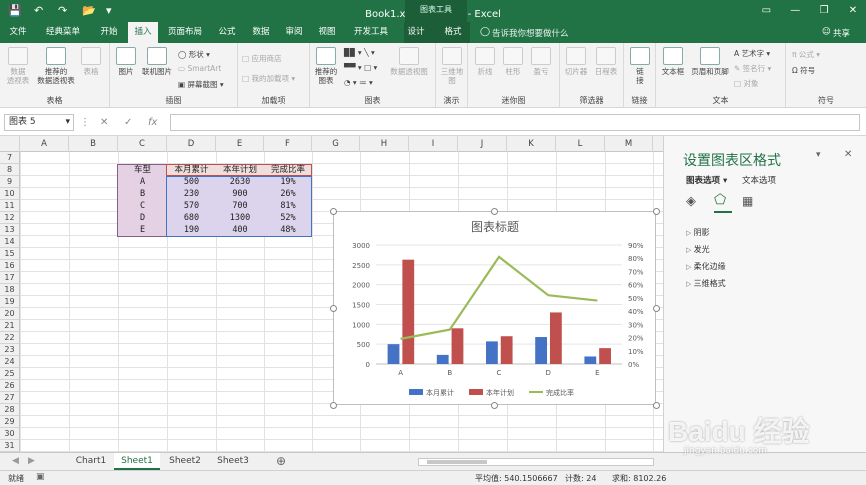 The image size is (866, 485). Describe the element at coordinates (747, 201) in the screenshot. I see `size-properties-icon: ▦` at that location.